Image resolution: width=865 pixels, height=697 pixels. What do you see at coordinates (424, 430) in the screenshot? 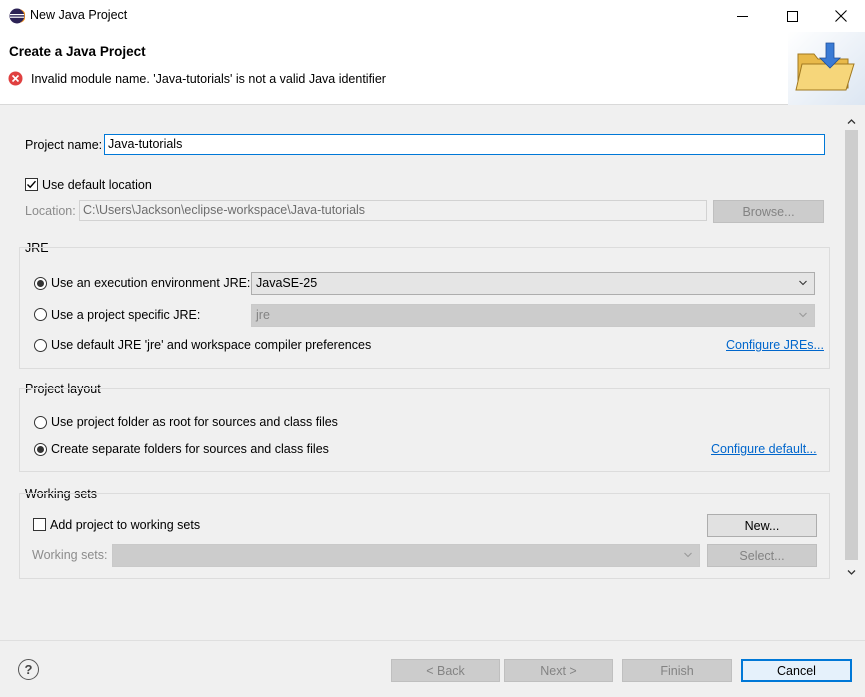
I see `layout-group` at bounding box center [424, 430].